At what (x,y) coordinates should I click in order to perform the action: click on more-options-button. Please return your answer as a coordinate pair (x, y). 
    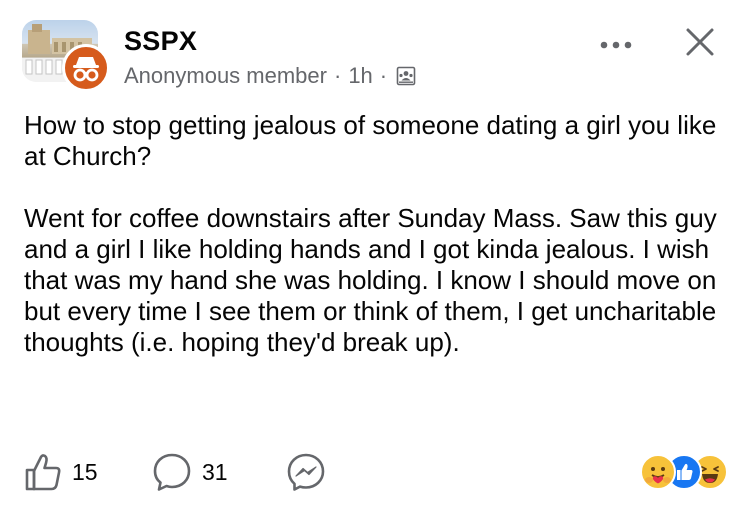
    Looking at the image, I should click on (616, 45).